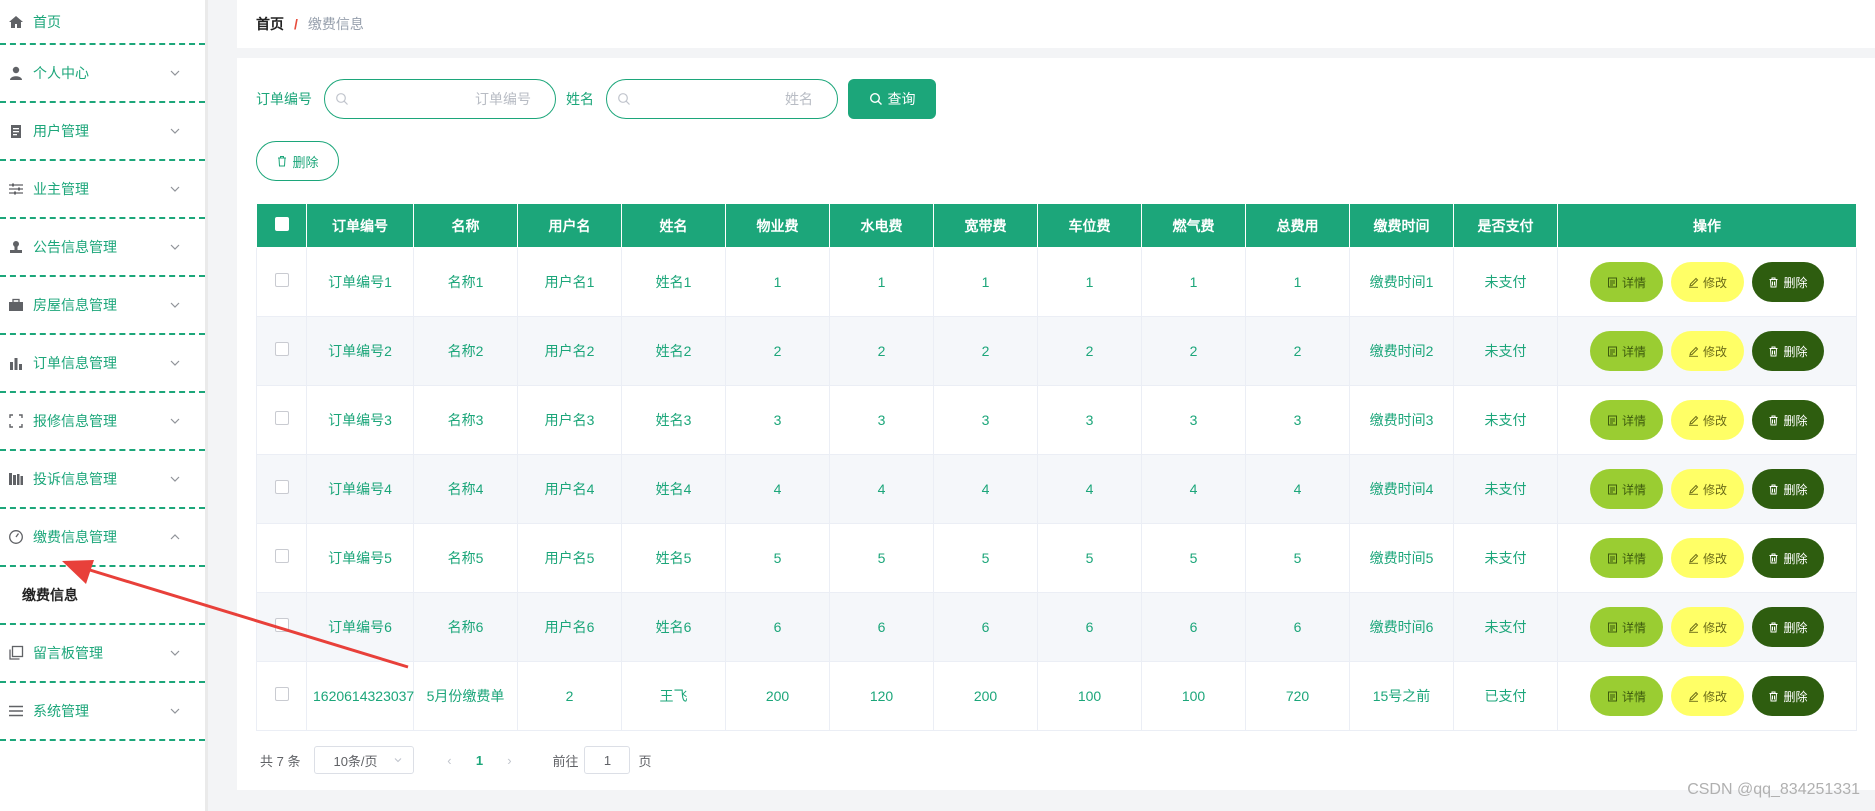 The image size is (1875, 811). Describe the element at coordinates (1089, 420) in the screenshot. I see `table-cell: 3` at that location.